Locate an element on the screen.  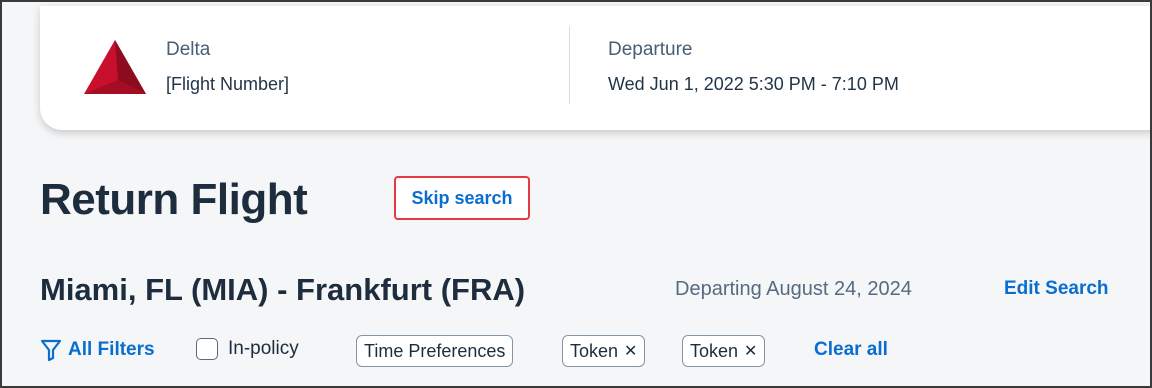
in-policy-label: In-policy is located at coordinates (263, 348).